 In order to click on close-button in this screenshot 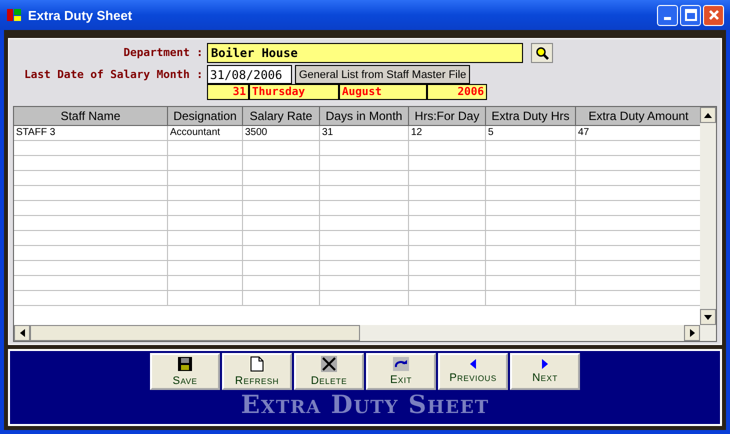, I will do `click(713, 15)`.